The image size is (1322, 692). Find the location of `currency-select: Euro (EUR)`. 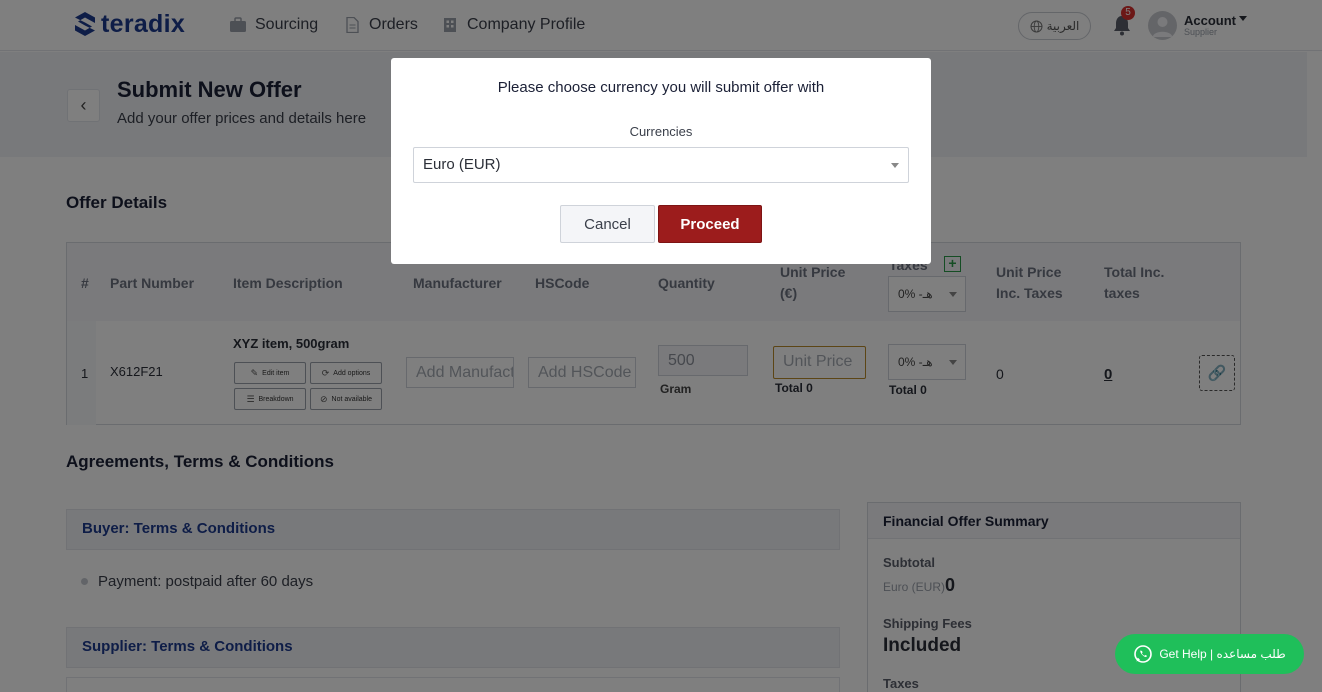

currency-select: Euro (EUR) is located at coordinates (661, 165).